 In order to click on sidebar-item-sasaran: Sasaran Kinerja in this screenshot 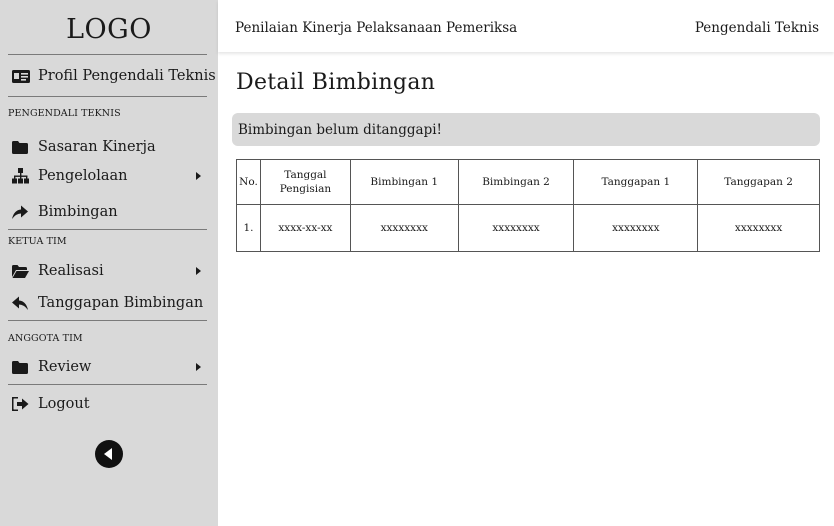, I will do `click(84, 147)`.